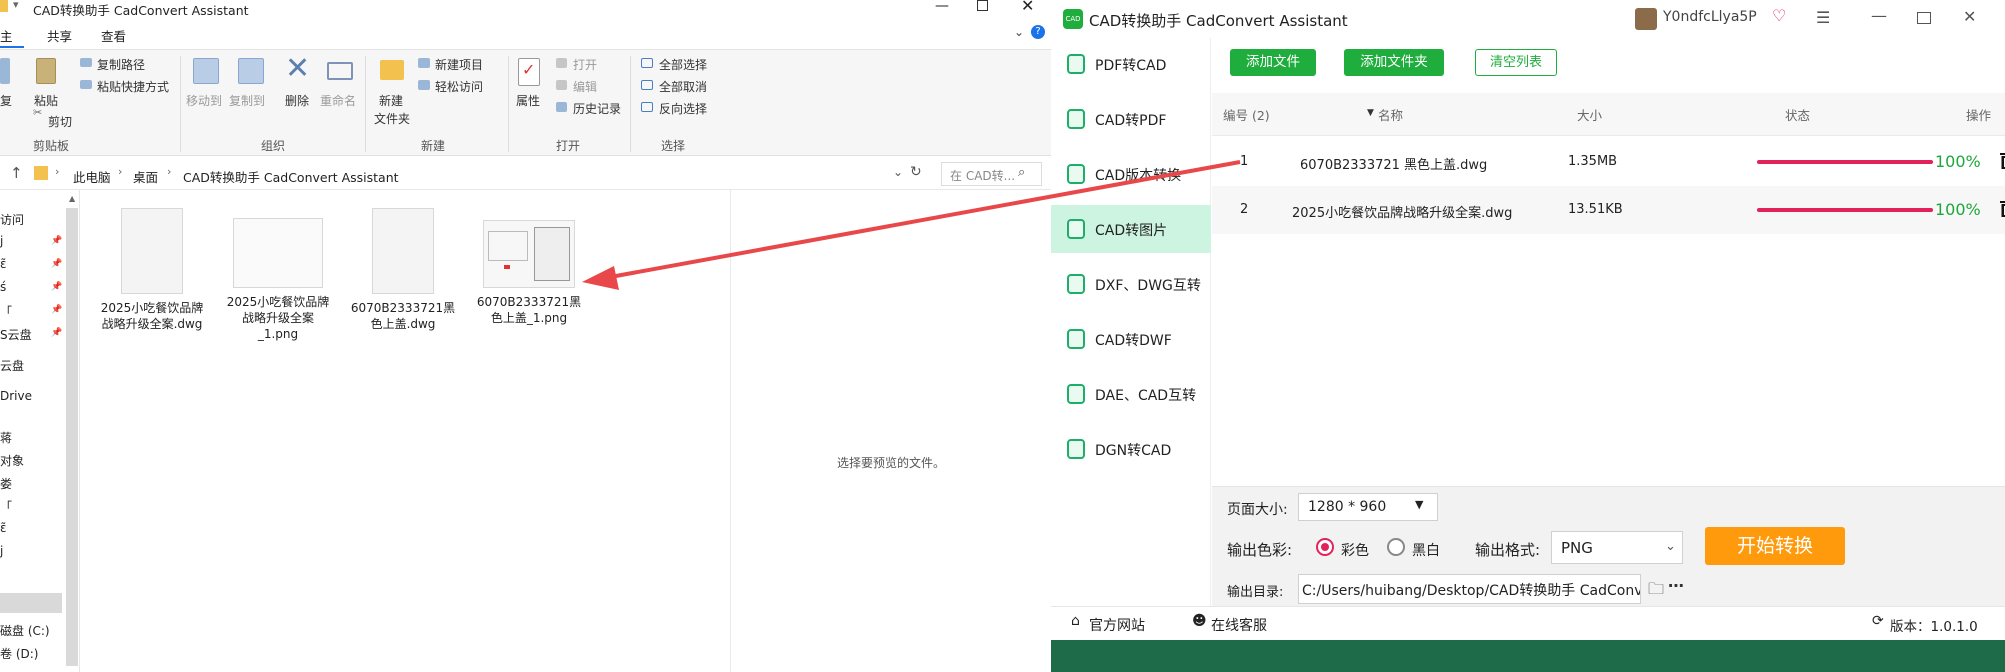  I want to click on cut-button: 剪切, so click(60, 121).